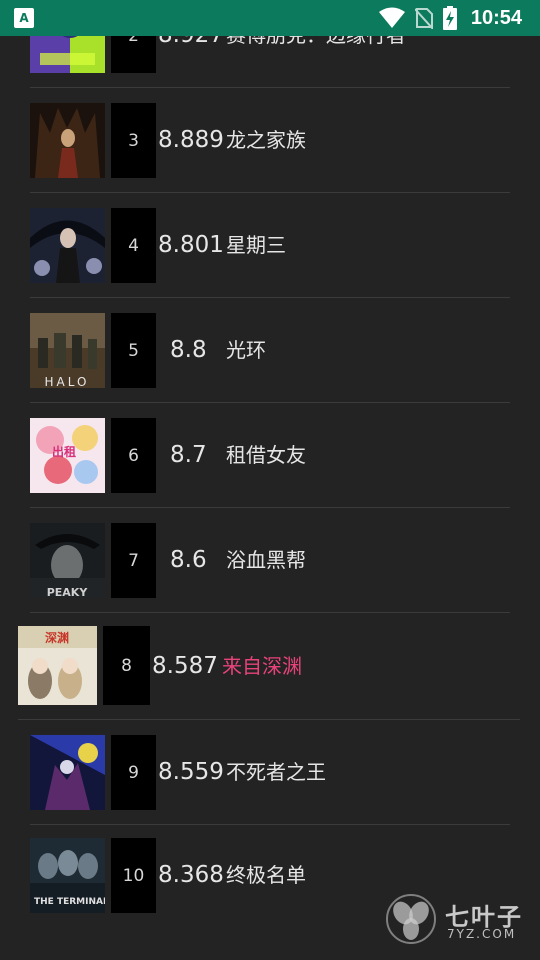 The height and width of the screenshot is (960, 540). I want to click on system-icons: 10:54, so click(450, 18).